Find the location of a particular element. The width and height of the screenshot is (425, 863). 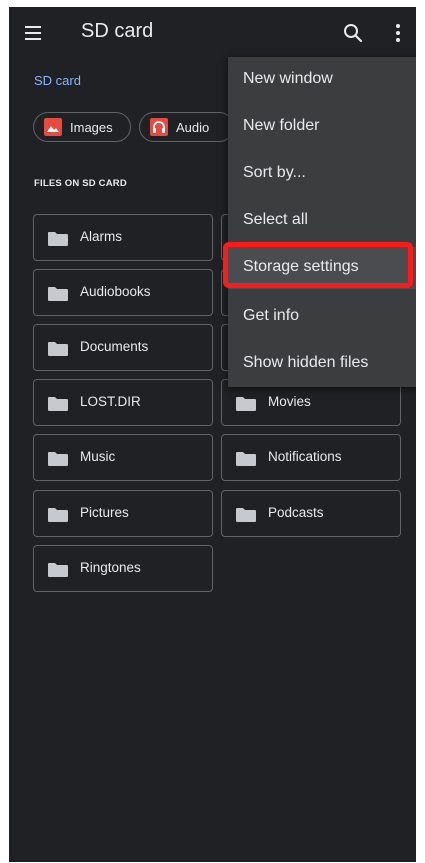

folder-item: Podcasts is located at coordinates (311, 513).